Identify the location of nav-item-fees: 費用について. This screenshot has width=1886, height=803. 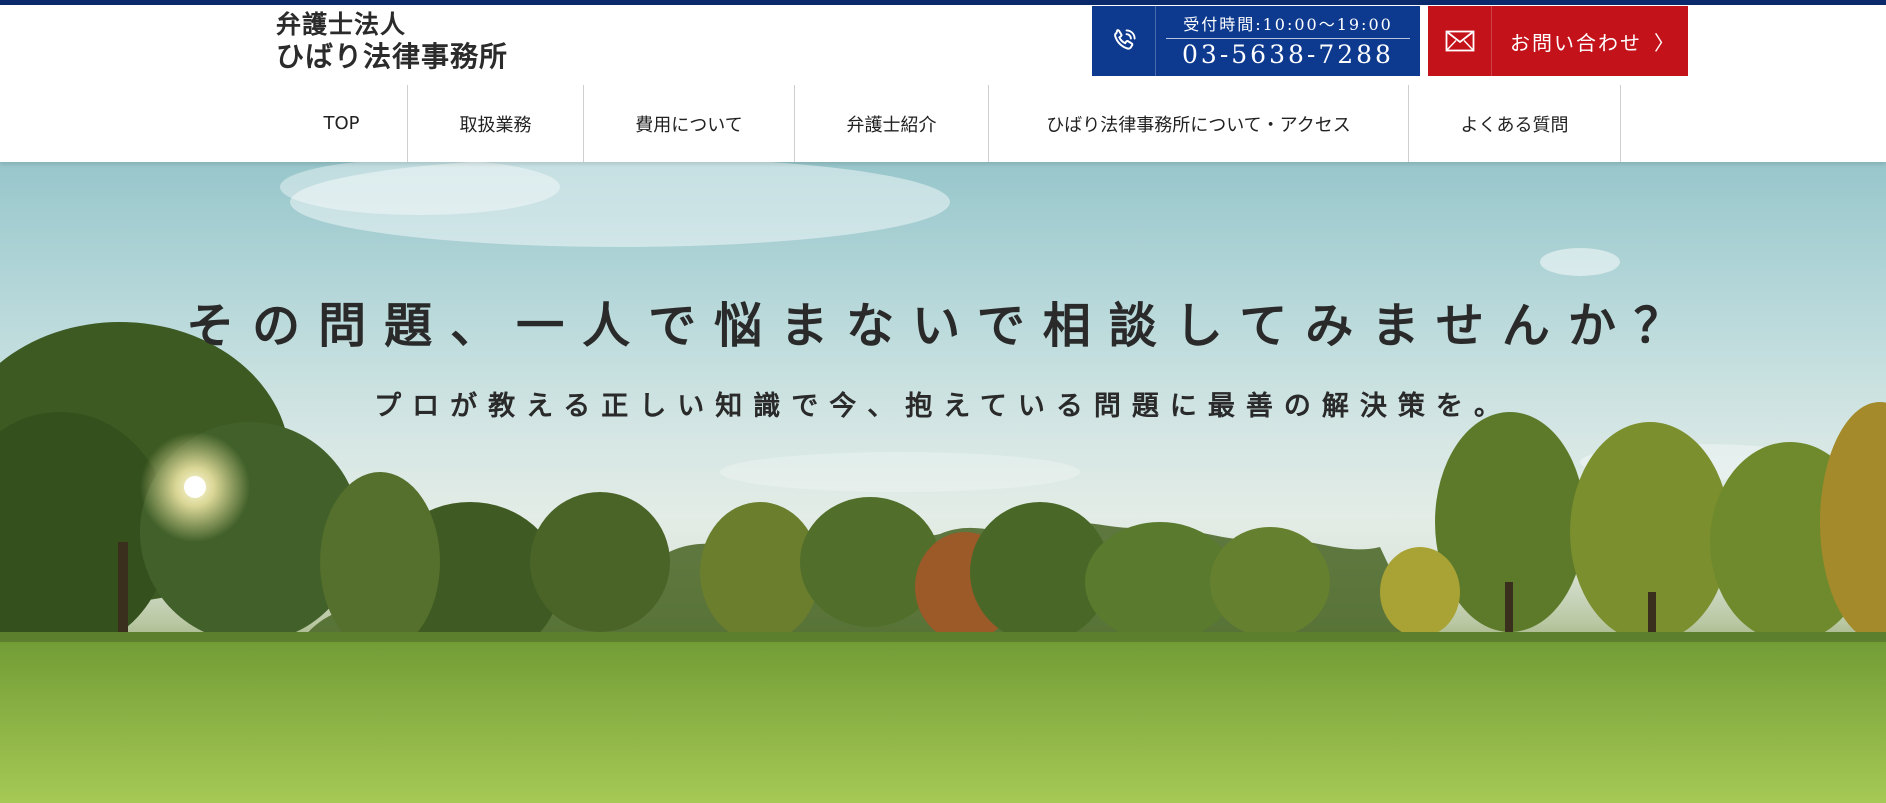
(689, 123).